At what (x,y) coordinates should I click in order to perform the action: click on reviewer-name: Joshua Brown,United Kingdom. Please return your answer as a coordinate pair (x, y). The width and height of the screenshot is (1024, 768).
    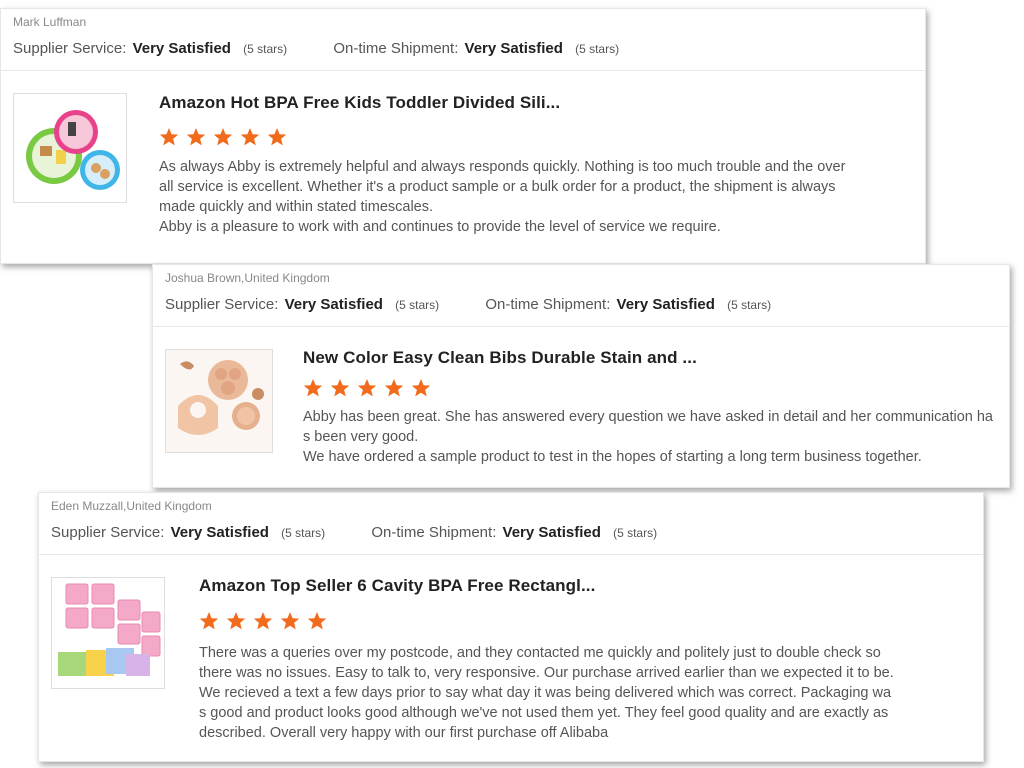
    Looking at the image, I should click on (247, 278).